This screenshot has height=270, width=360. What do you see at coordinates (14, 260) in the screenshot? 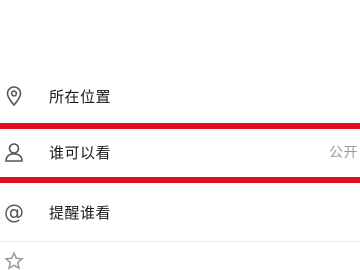
I see `star-icon` at bounding box center [14, 260].